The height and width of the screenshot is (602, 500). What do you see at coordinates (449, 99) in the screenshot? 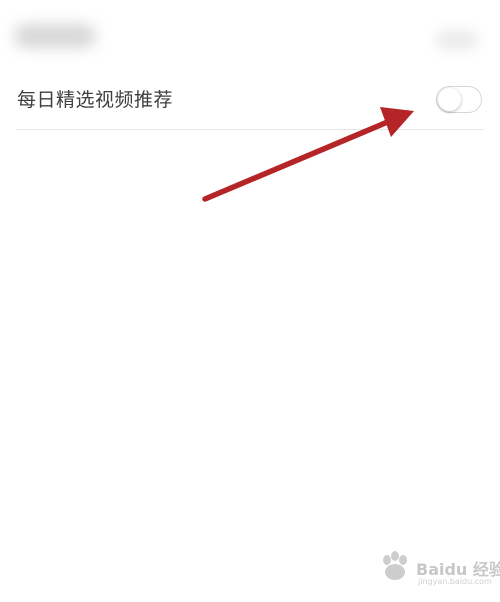
I see `toggle-knob` at bounding box center [449, 99].